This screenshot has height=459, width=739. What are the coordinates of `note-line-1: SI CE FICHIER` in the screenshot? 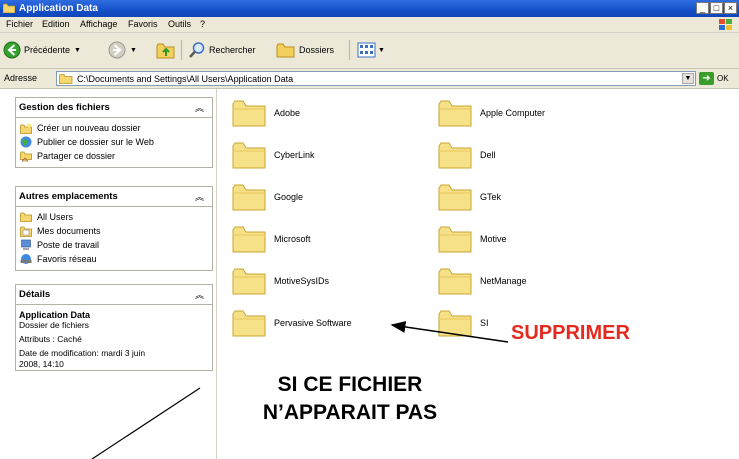 It's located at (350, 384).